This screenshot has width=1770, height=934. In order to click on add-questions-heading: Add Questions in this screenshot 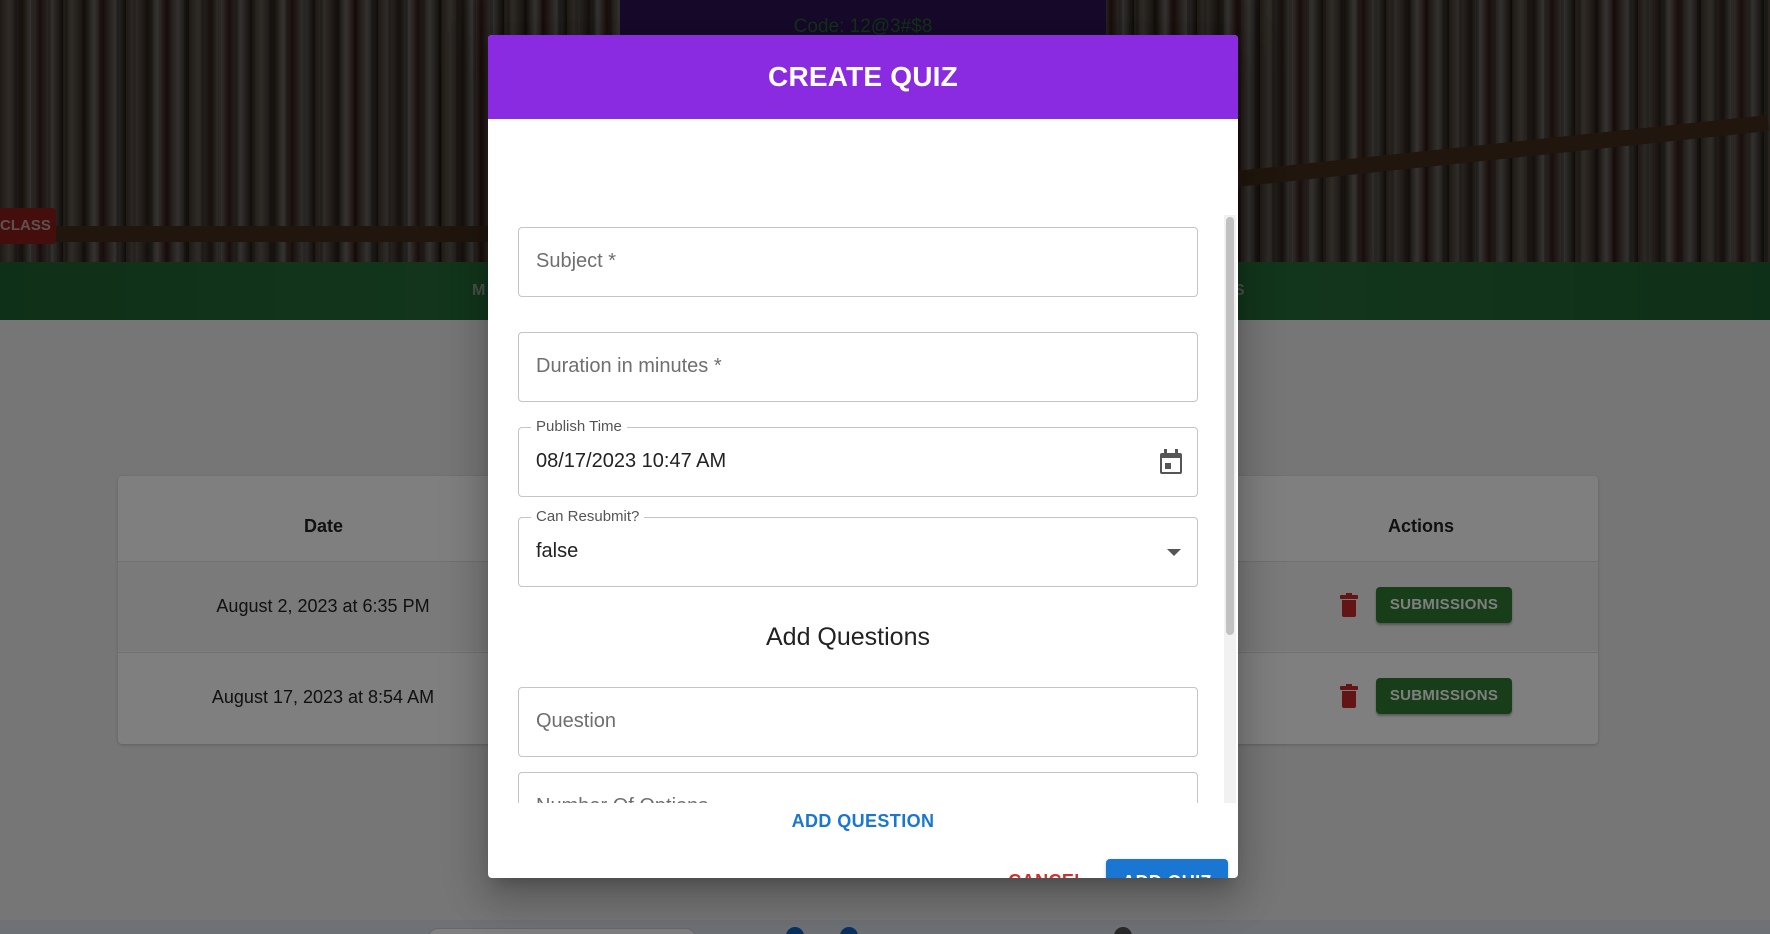, I will do `click(848, 637)`.